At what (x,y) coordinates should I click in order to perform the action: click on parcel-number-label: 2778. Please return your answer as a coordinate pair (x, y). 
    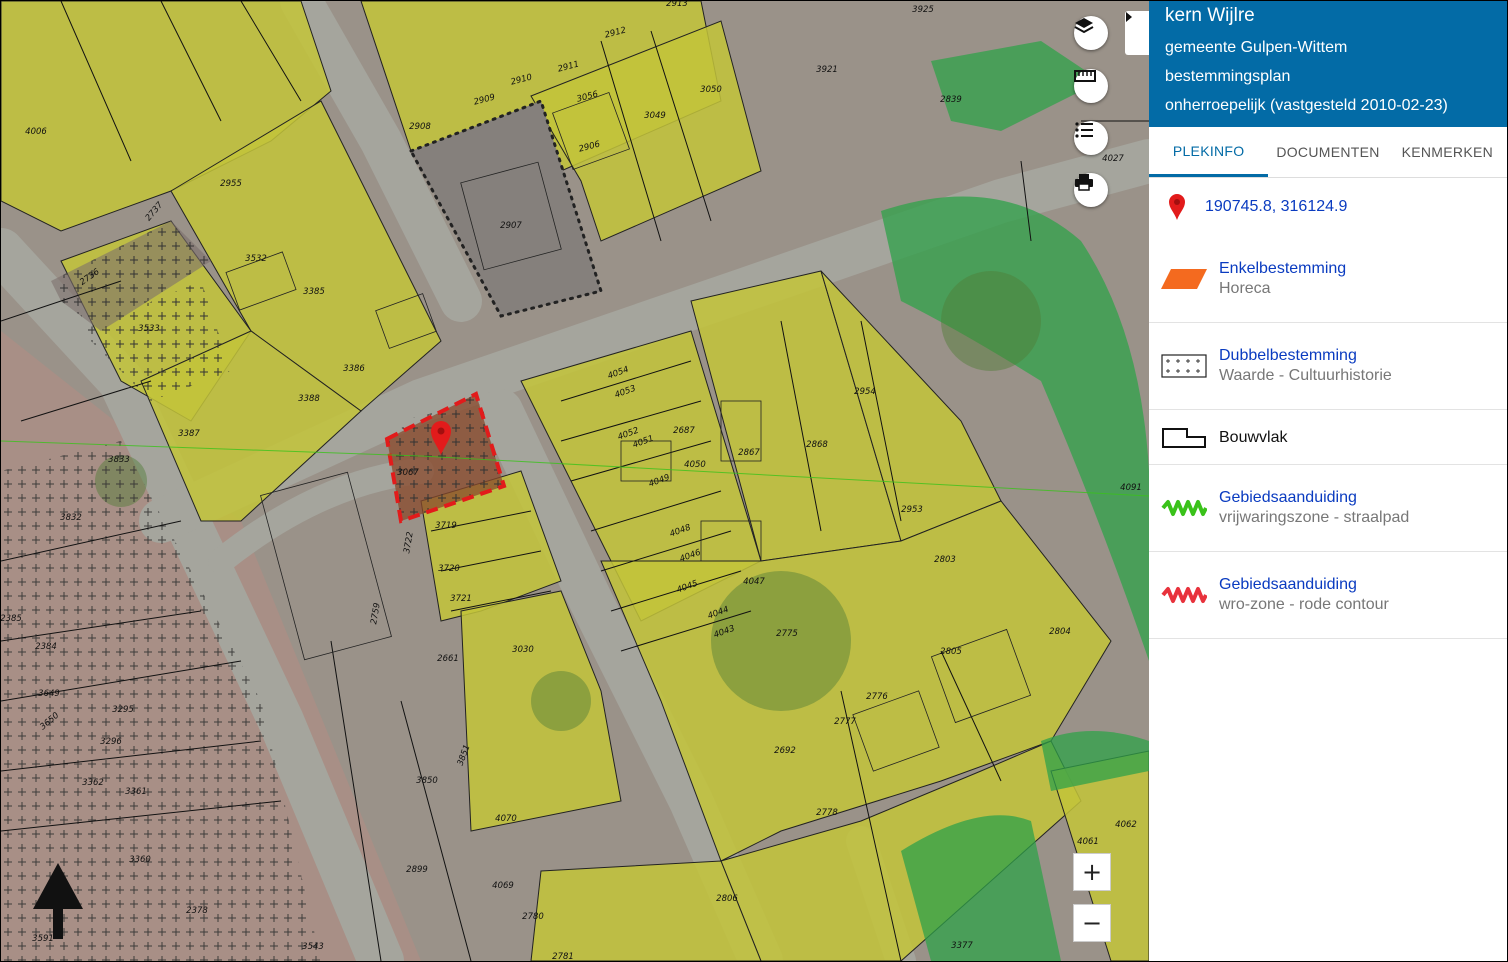
    Looking at the image, I should click on (827, 813).